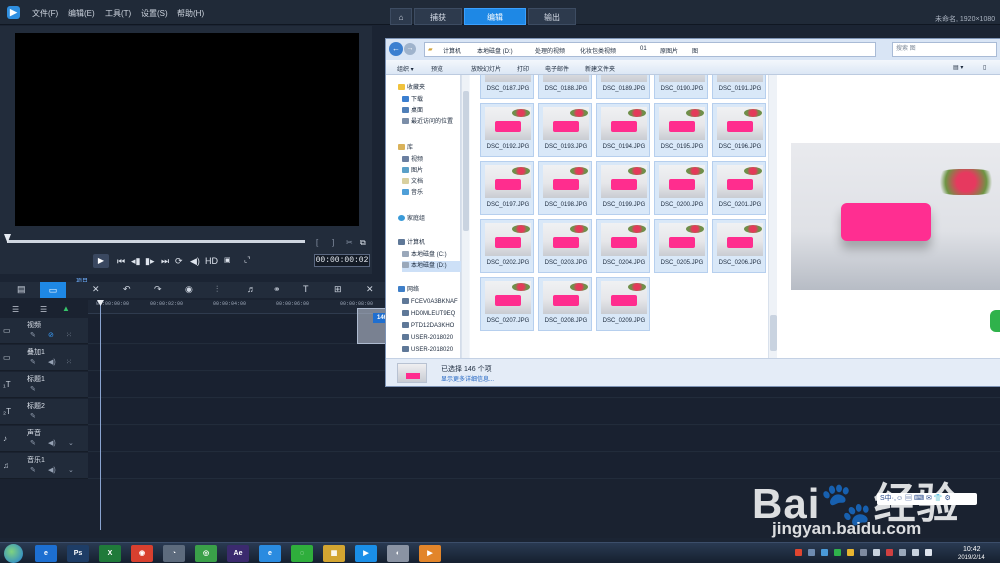 The image size is (1000, 563). What do you see at coordinates (565, 130) in the screenshot?
I see `file-item: DSC_0193.JPG` at bounding box center [565, 130].